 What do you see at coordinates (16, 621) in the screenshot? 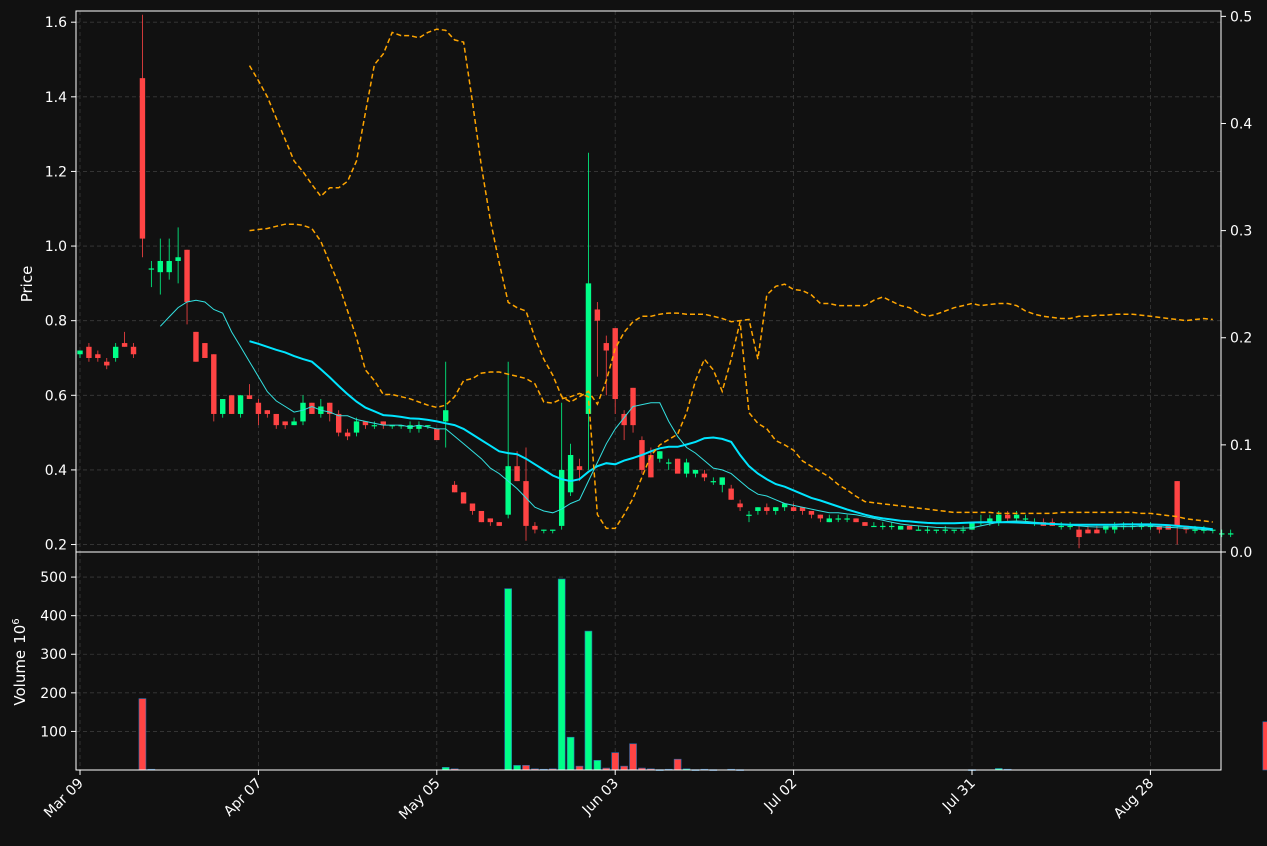
I see `volume-axis-exponent-power: 6` at bounding box center [16, 621].